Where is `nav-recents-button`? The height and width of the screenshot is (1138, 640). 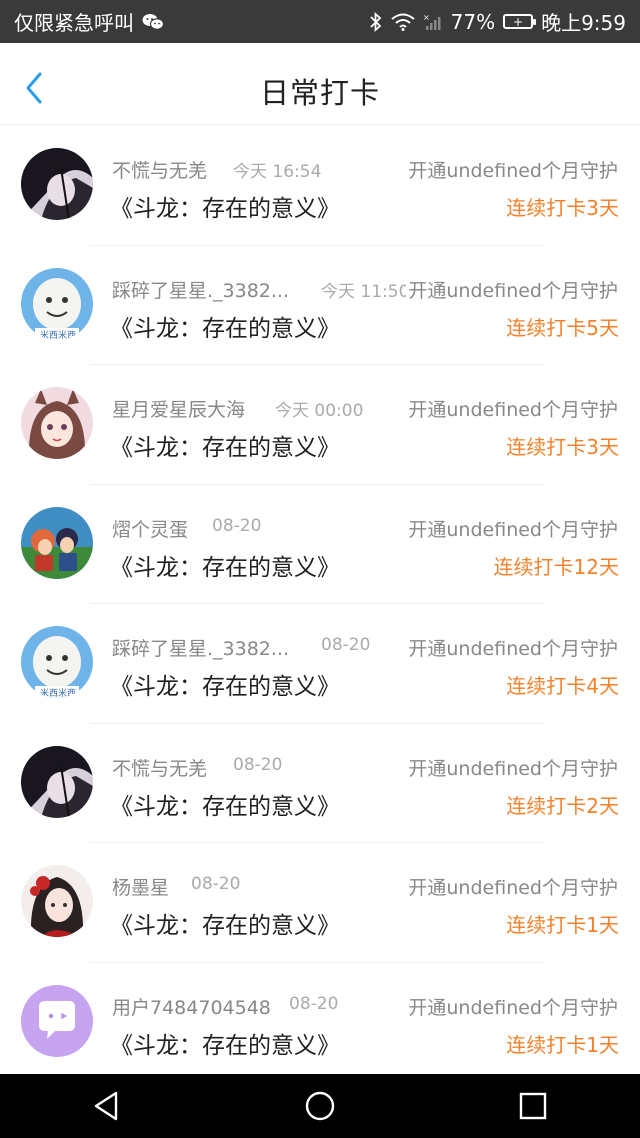 nav-recents-button is located at coordinates (533, 1106).